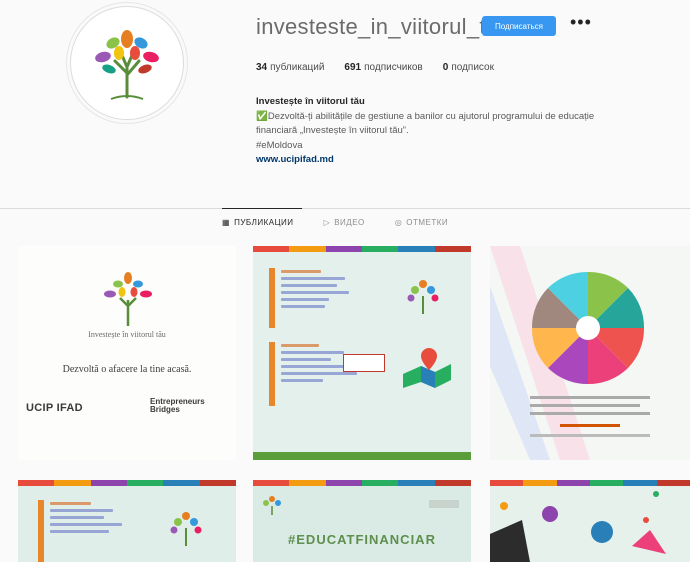 The image size is (690, 562). Describe the element at coordinates (327, 222) in the screenshot. I see `video-icon: ▷` at that location.